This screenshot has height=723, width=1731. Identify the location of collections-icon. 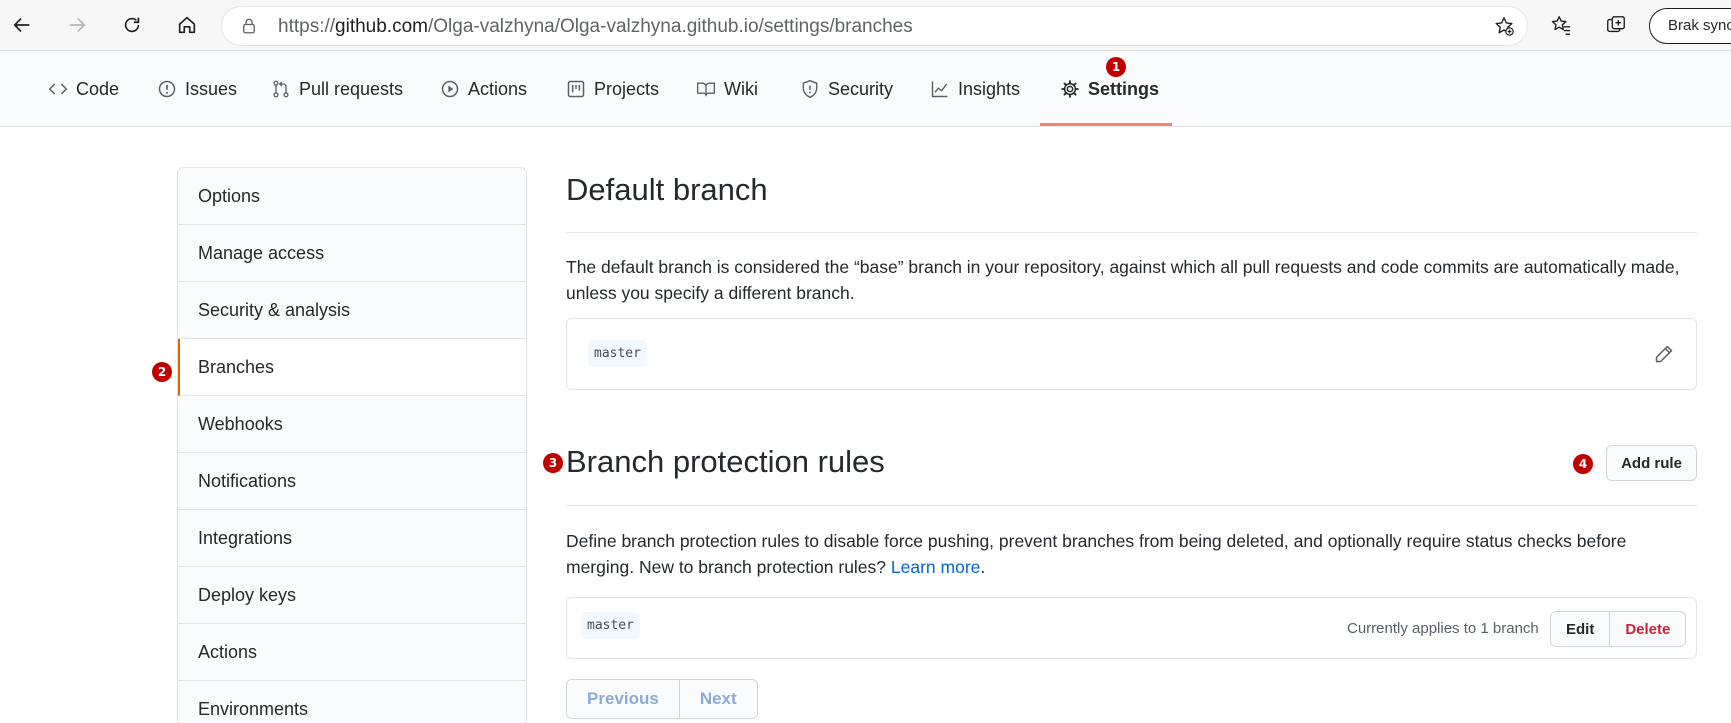
(1616, 24).